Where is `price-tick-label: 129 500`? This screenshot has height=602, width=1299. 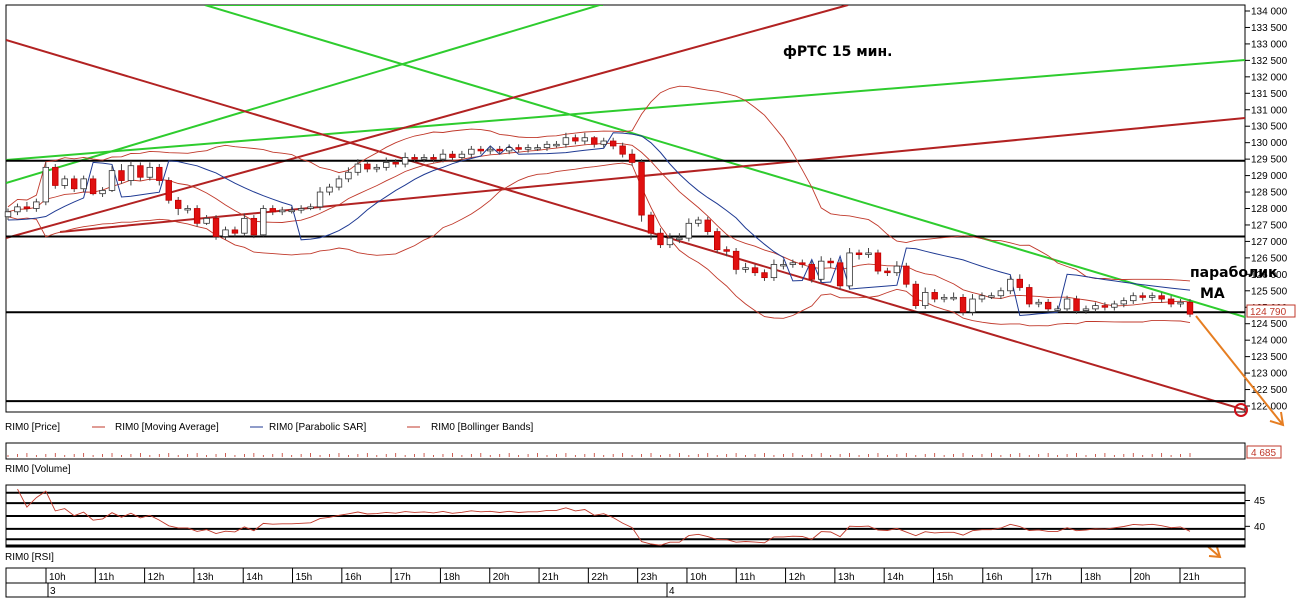 price-tick-label: 129 500 is located at coordinates (1269, 160).